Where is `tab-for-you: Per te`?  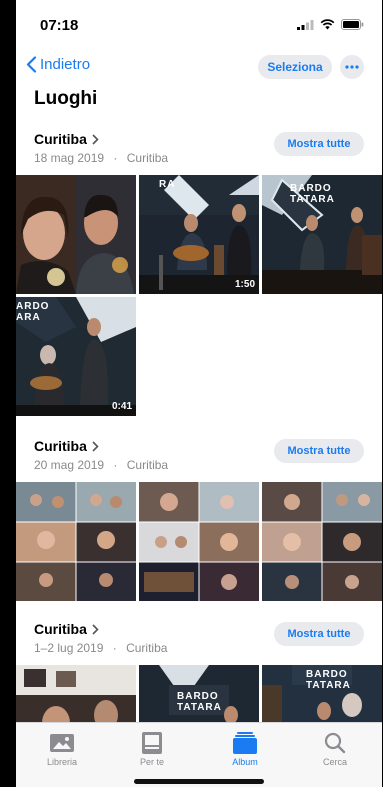
tab-for-you: Per te is located at coordinates (152, 748).